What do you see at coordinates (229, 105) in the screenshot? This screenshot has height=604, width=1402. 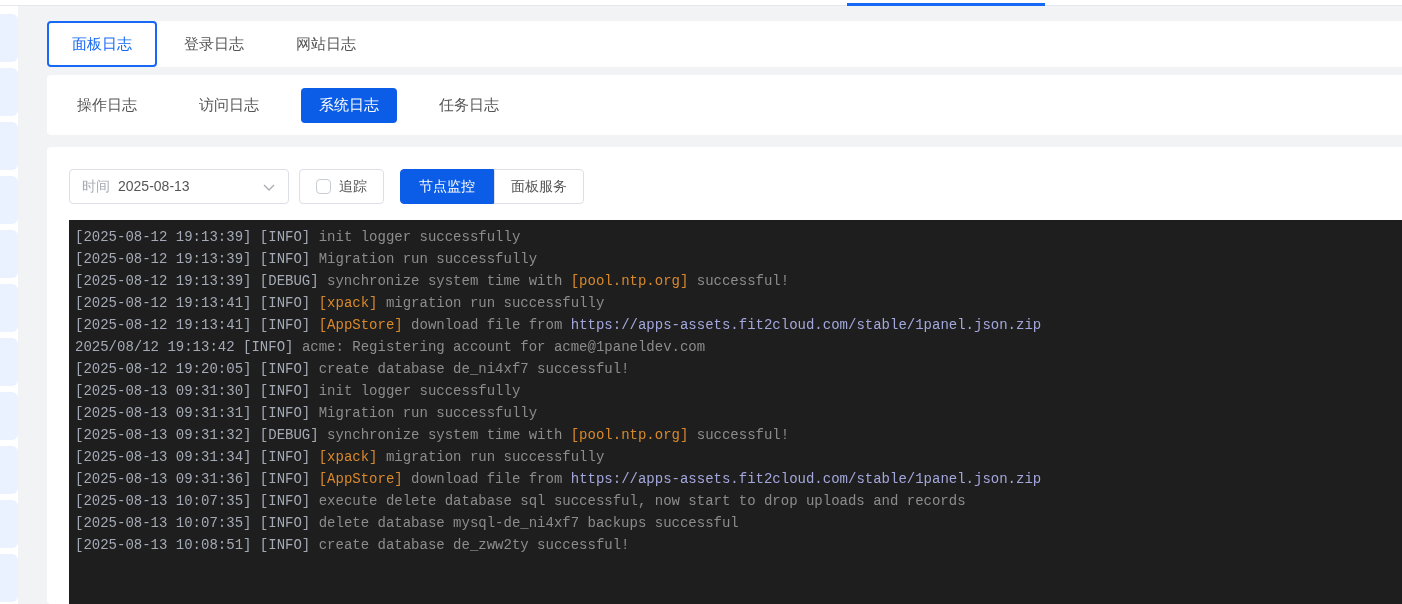 I see `log-type-tab: 访问日志` at bounding box center [229, 105].